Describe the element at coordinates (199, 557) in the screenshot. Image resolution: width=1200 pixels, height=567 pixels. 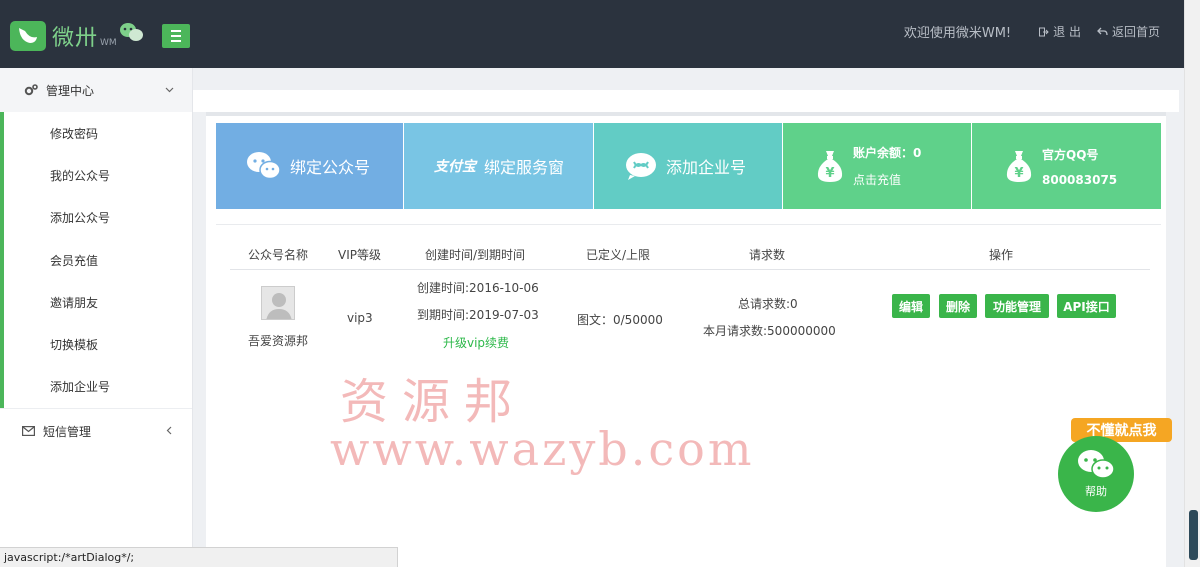
I see `browser-status-bar: javascript:/*artDialog*/;` at that location.